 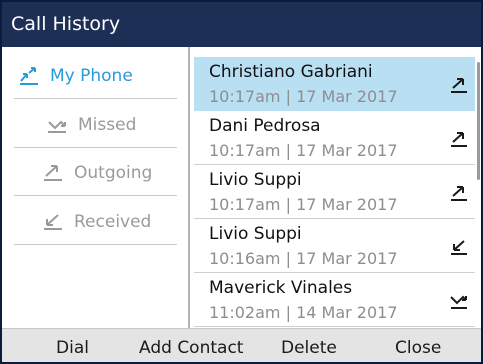 I want to click on call-timestamp: 11:02am | 14 Mar 2017, so click(x=303, y=312).